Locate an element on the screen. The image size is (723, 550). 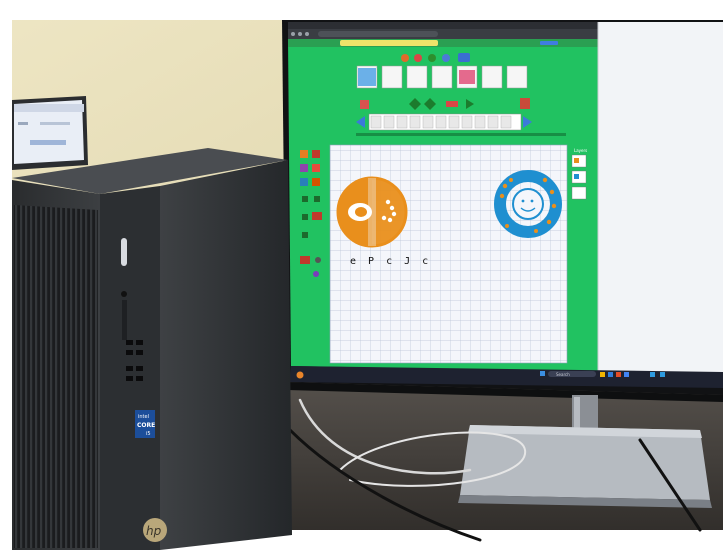
orange-face-drawing is located at coordinates (372, 212).